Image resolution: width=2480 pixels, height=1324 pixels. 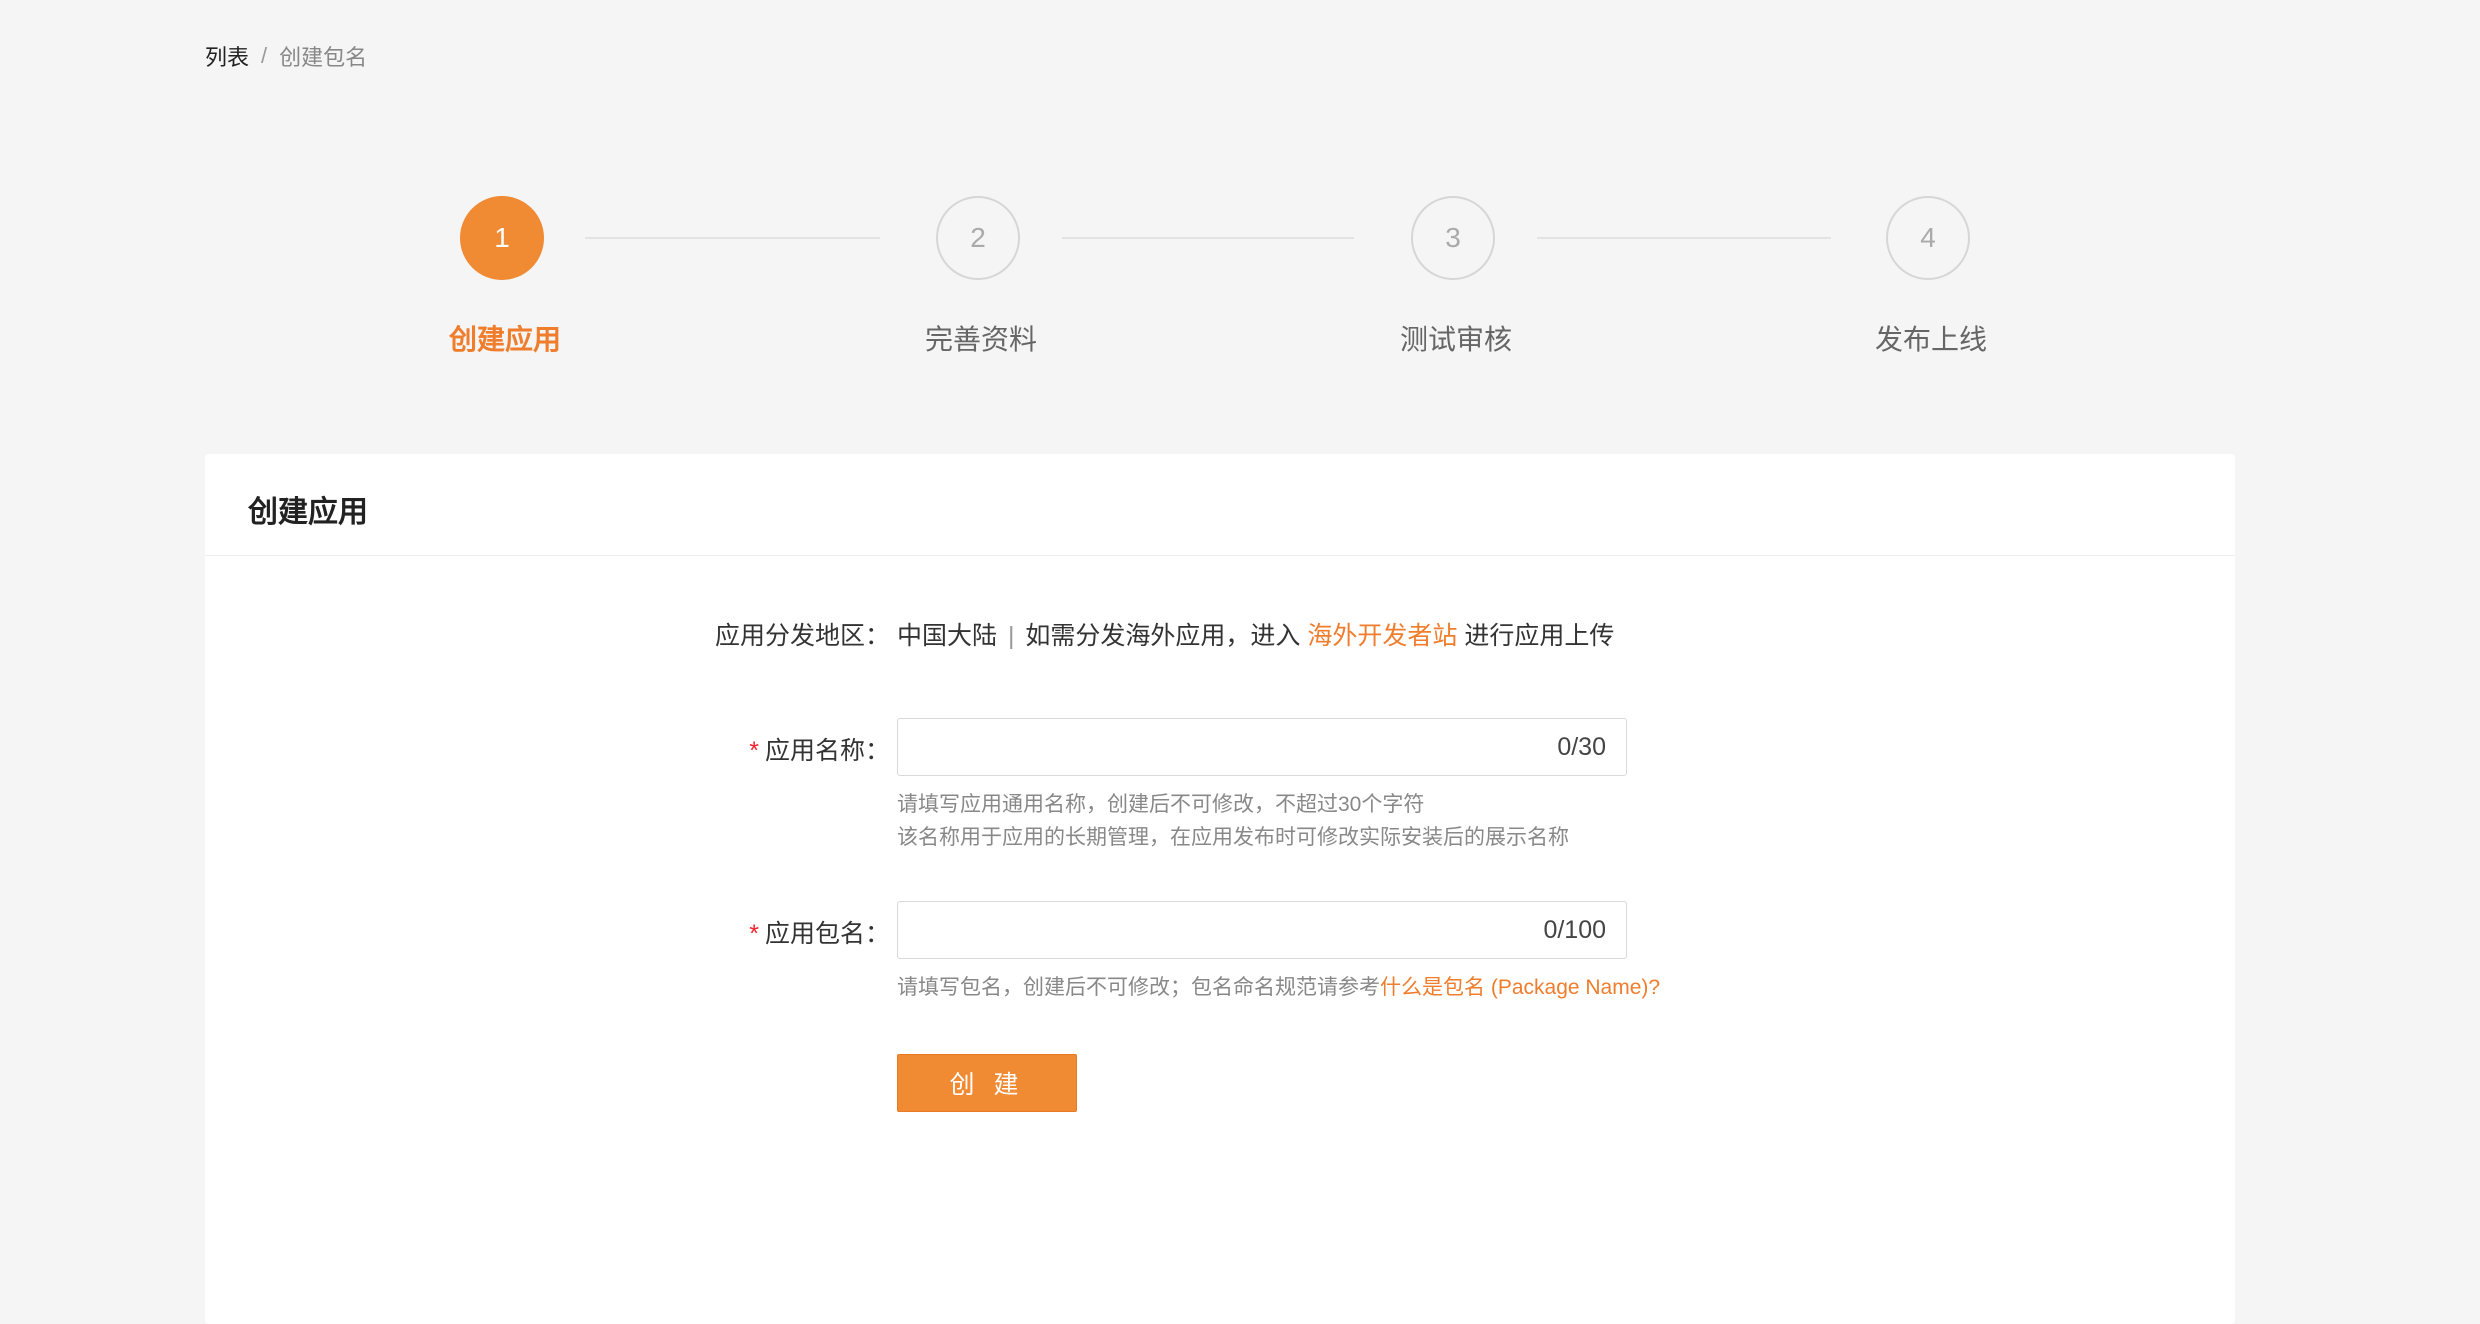 What do you see at coordinates (827, 751) in the screenshot?
I see `app-name-label-text: 应用名称：` at bounding box center [827, 751].